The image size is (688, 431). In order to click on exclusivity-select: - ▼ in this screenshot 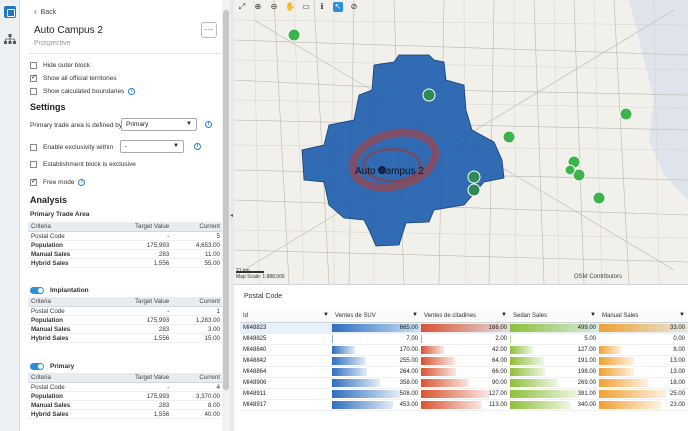, I will do `click(152, 146)`.